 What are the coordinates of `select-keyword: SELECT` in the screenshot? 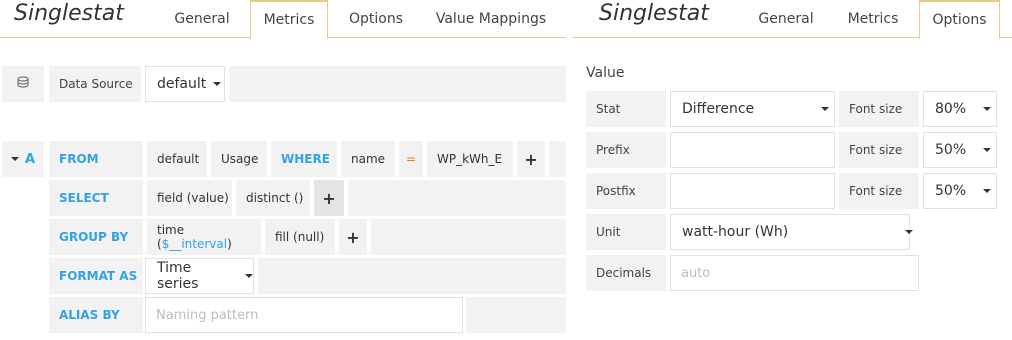 It's located at (84, 198).